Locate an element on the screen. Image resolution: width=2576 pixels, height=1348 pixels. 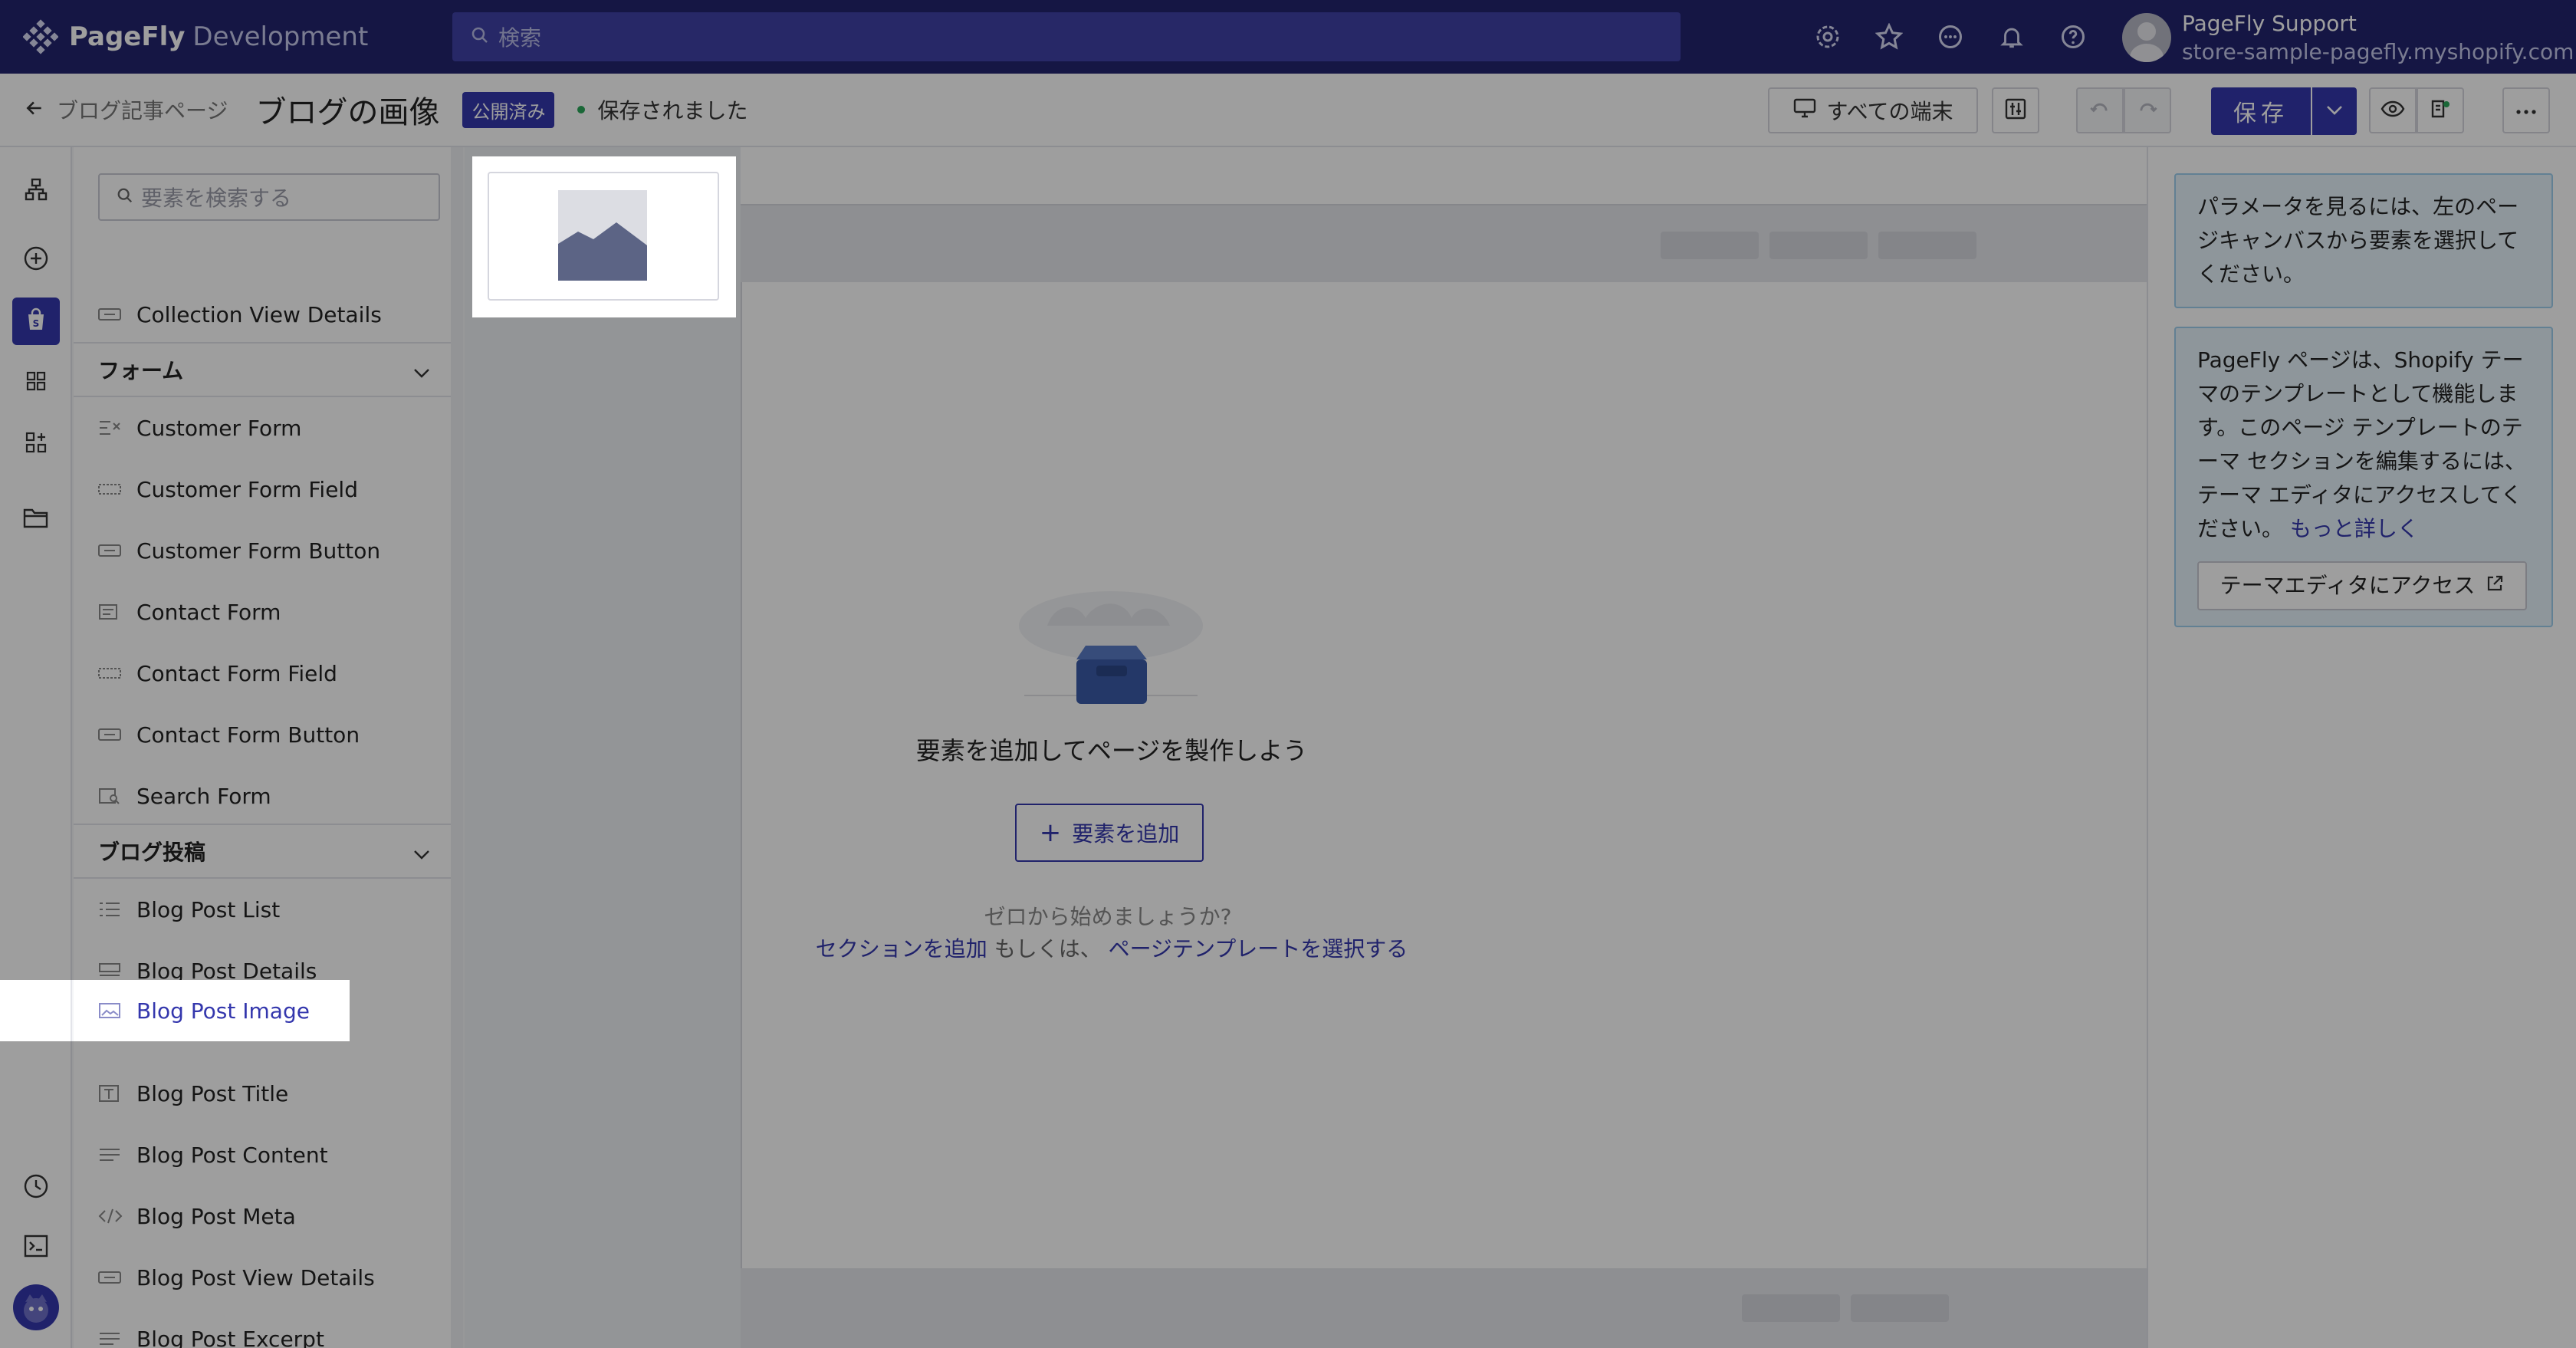
image-placeholder is located at coordinates (603, 236).